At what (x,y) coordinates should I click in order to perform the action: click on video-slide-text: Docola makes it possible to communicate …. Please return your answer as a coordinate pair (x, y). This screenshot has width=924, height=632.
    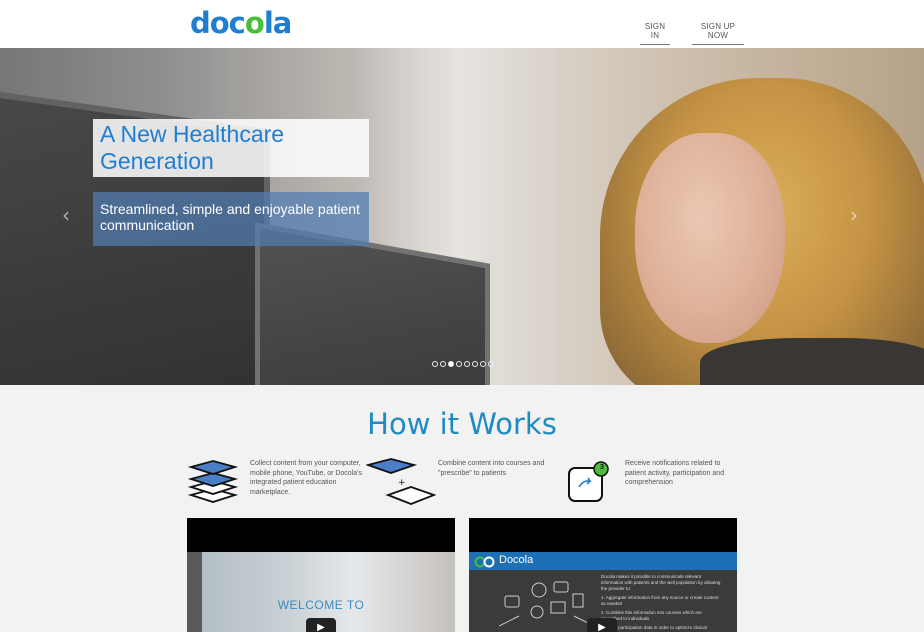
    Looking at the image, I should click on (661, 602).